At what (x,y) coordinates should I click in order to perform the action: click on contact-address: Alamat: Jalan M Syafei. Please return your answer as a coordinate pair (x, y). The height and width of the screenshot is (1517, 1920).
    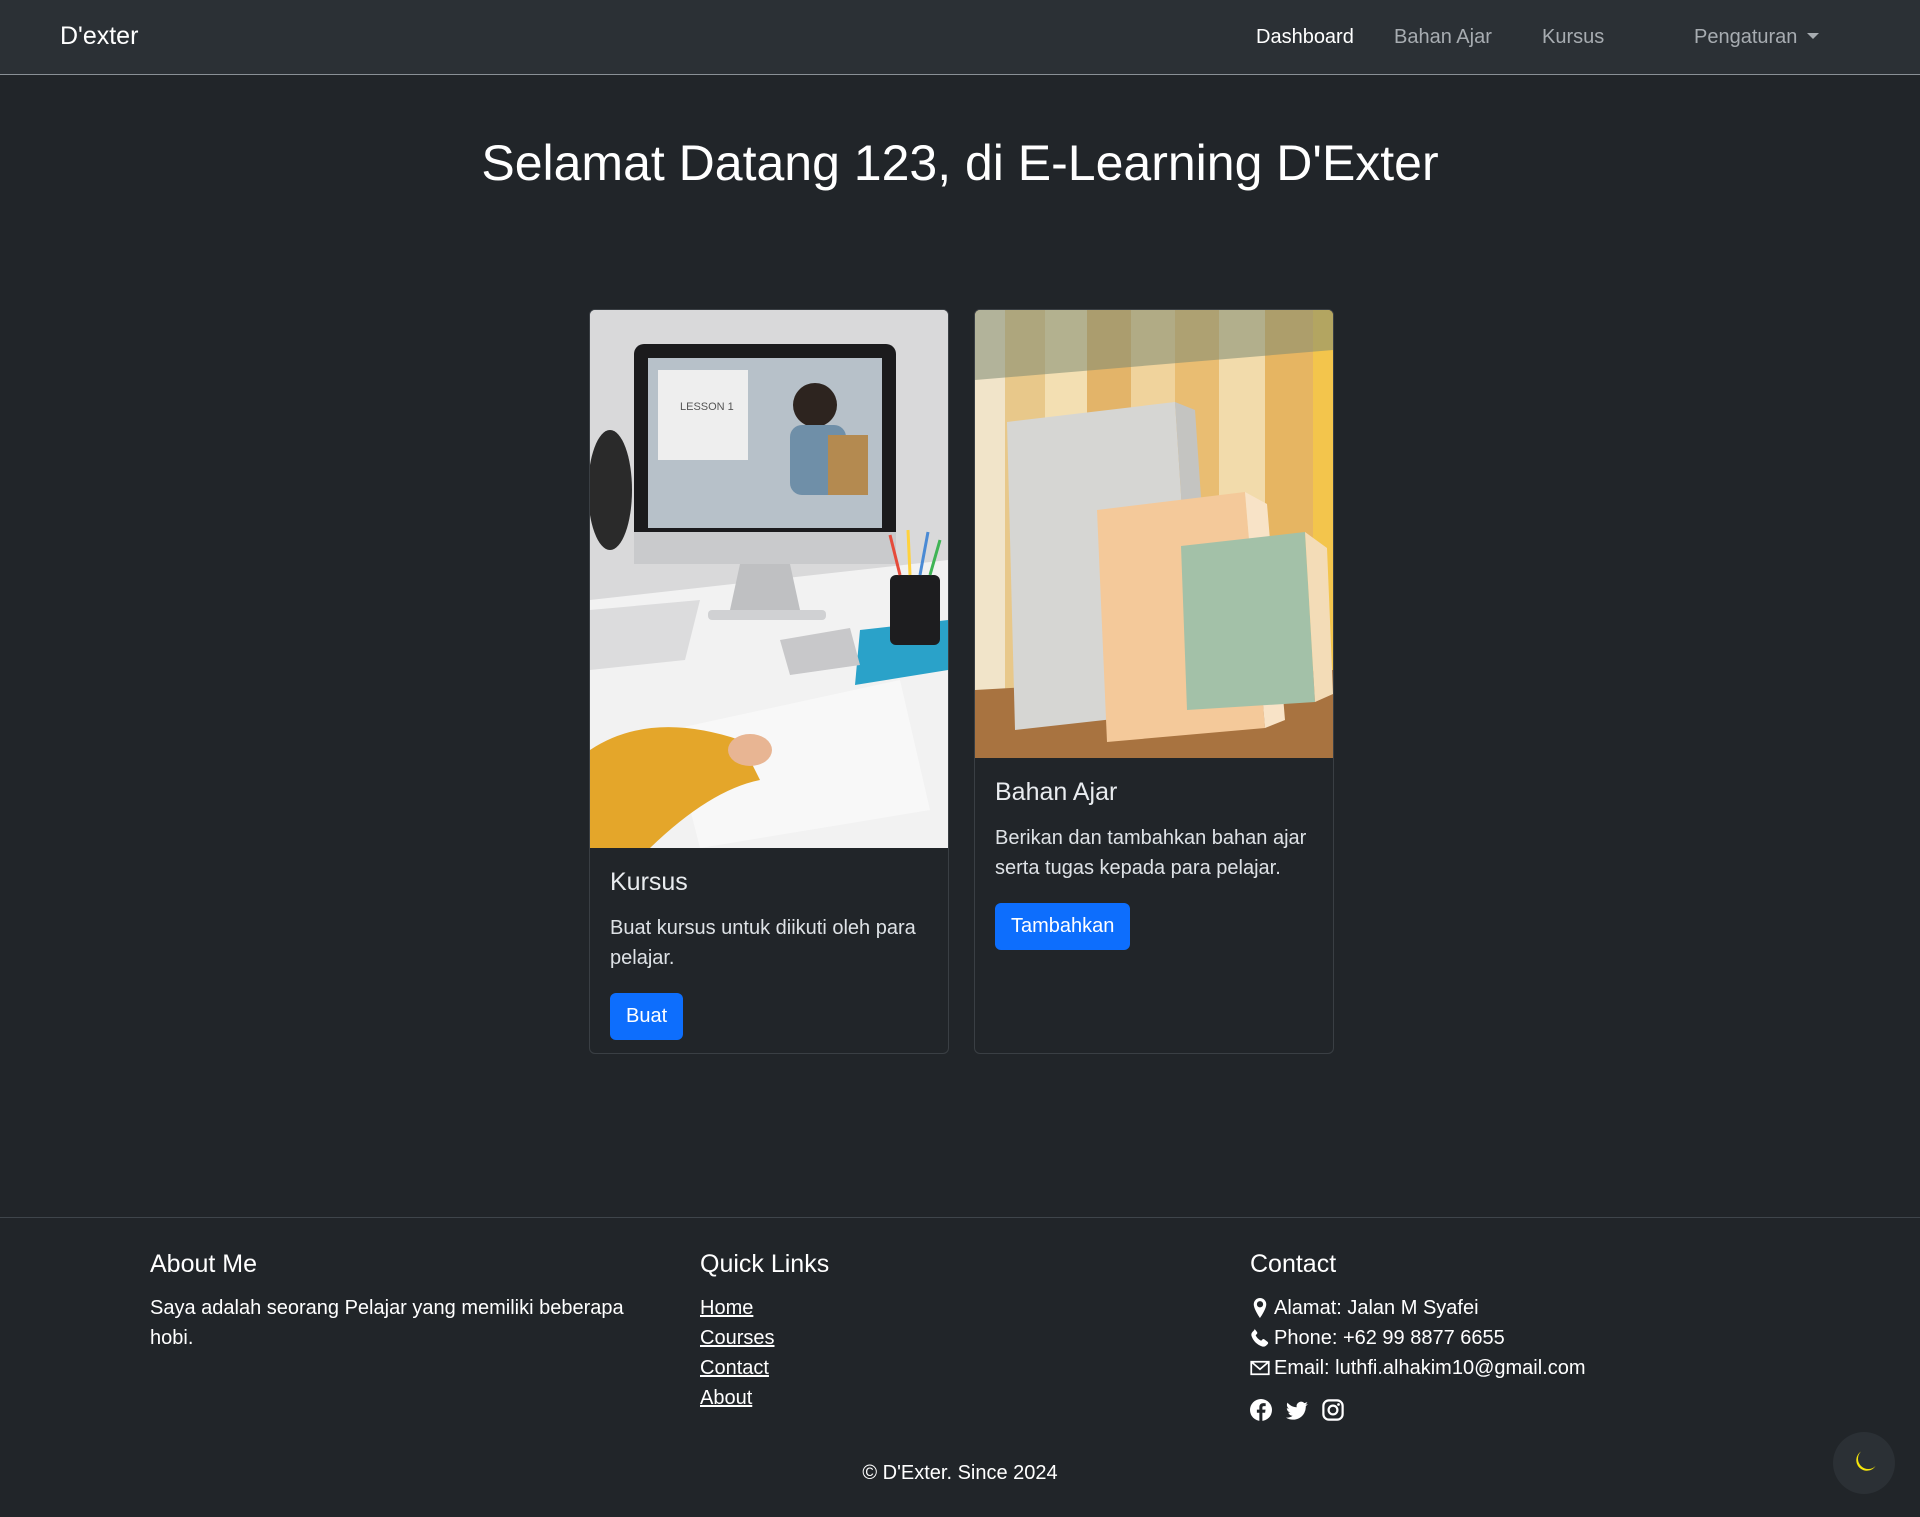
    Looking at the image, I should click on (1500, 1308).